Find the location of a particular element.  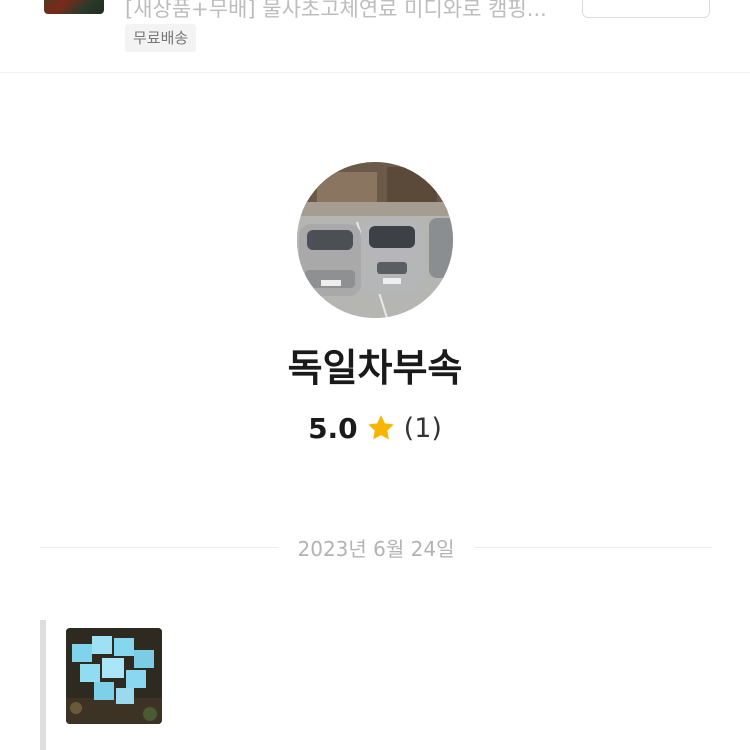

review-date: 2023년 6월 24일 is located at coordinates (376, 548).